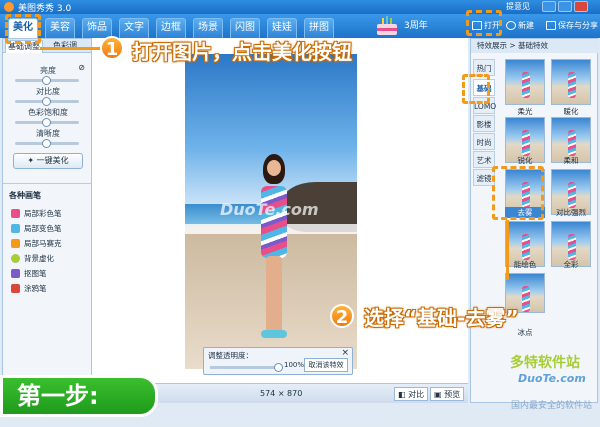  Describe the element at coordinates (208, 28) in the screenshot. I see `tab-scene: 场景` at that location.